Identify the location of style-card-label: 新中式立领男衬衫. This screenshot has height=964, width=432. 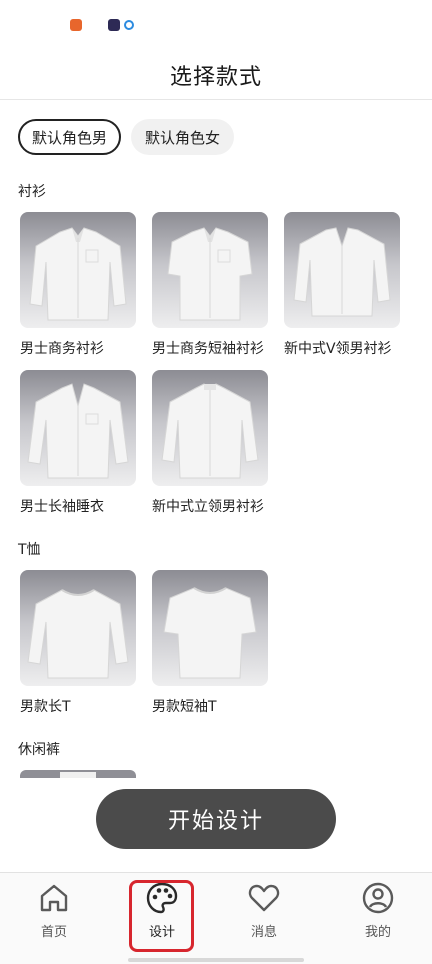
(208, 507).